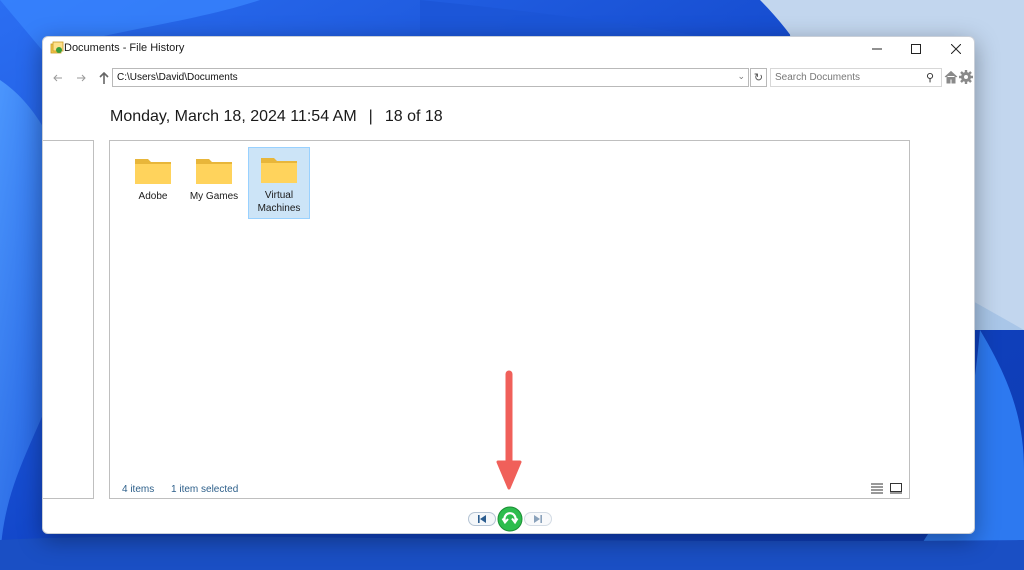  I want to click on title-bar: Documents - File History, so click(508, 49).